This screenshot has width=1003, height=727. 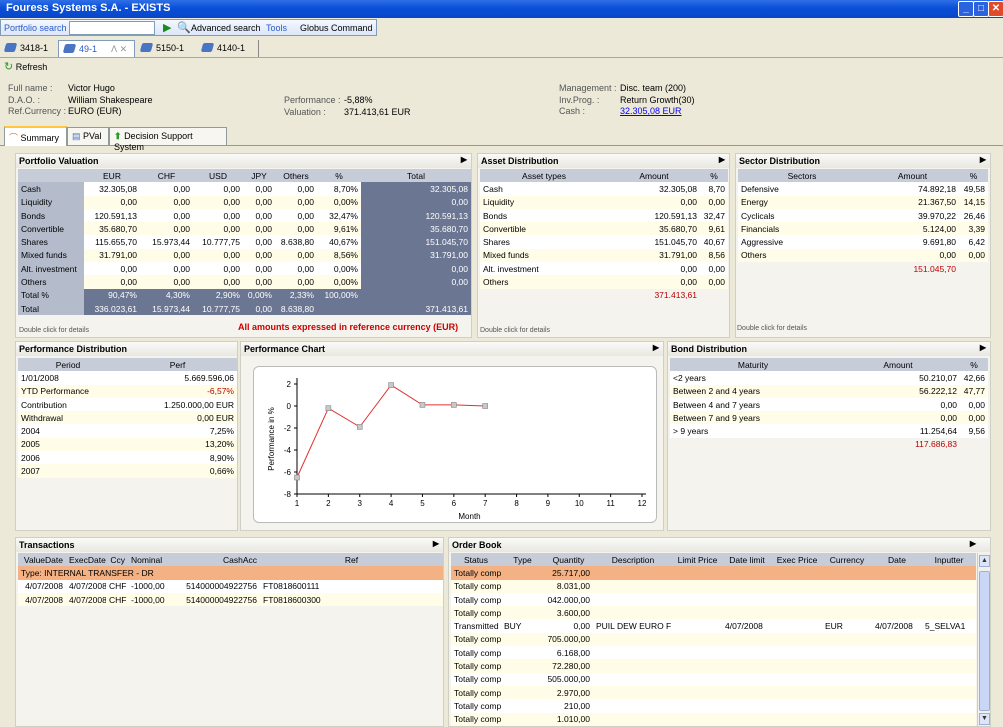 What do you see at coordinates (35, 136) in the screenshot?
I see `tab-summary: ⌒ Summary` at bounding box center [35, 136].